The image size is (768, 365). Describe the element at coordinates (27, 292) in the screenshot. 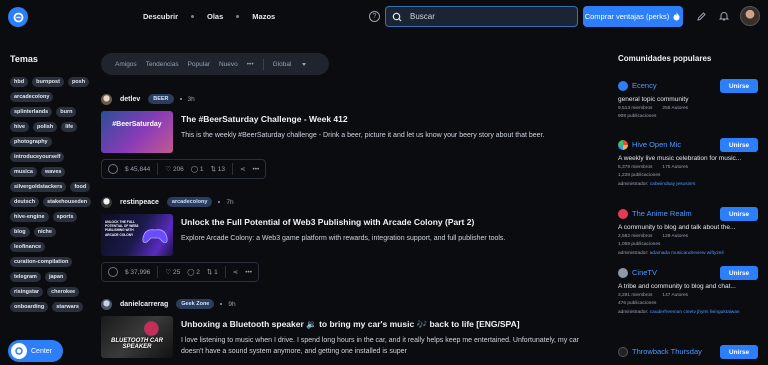

I see `topic-tag: risingstar` at that location.